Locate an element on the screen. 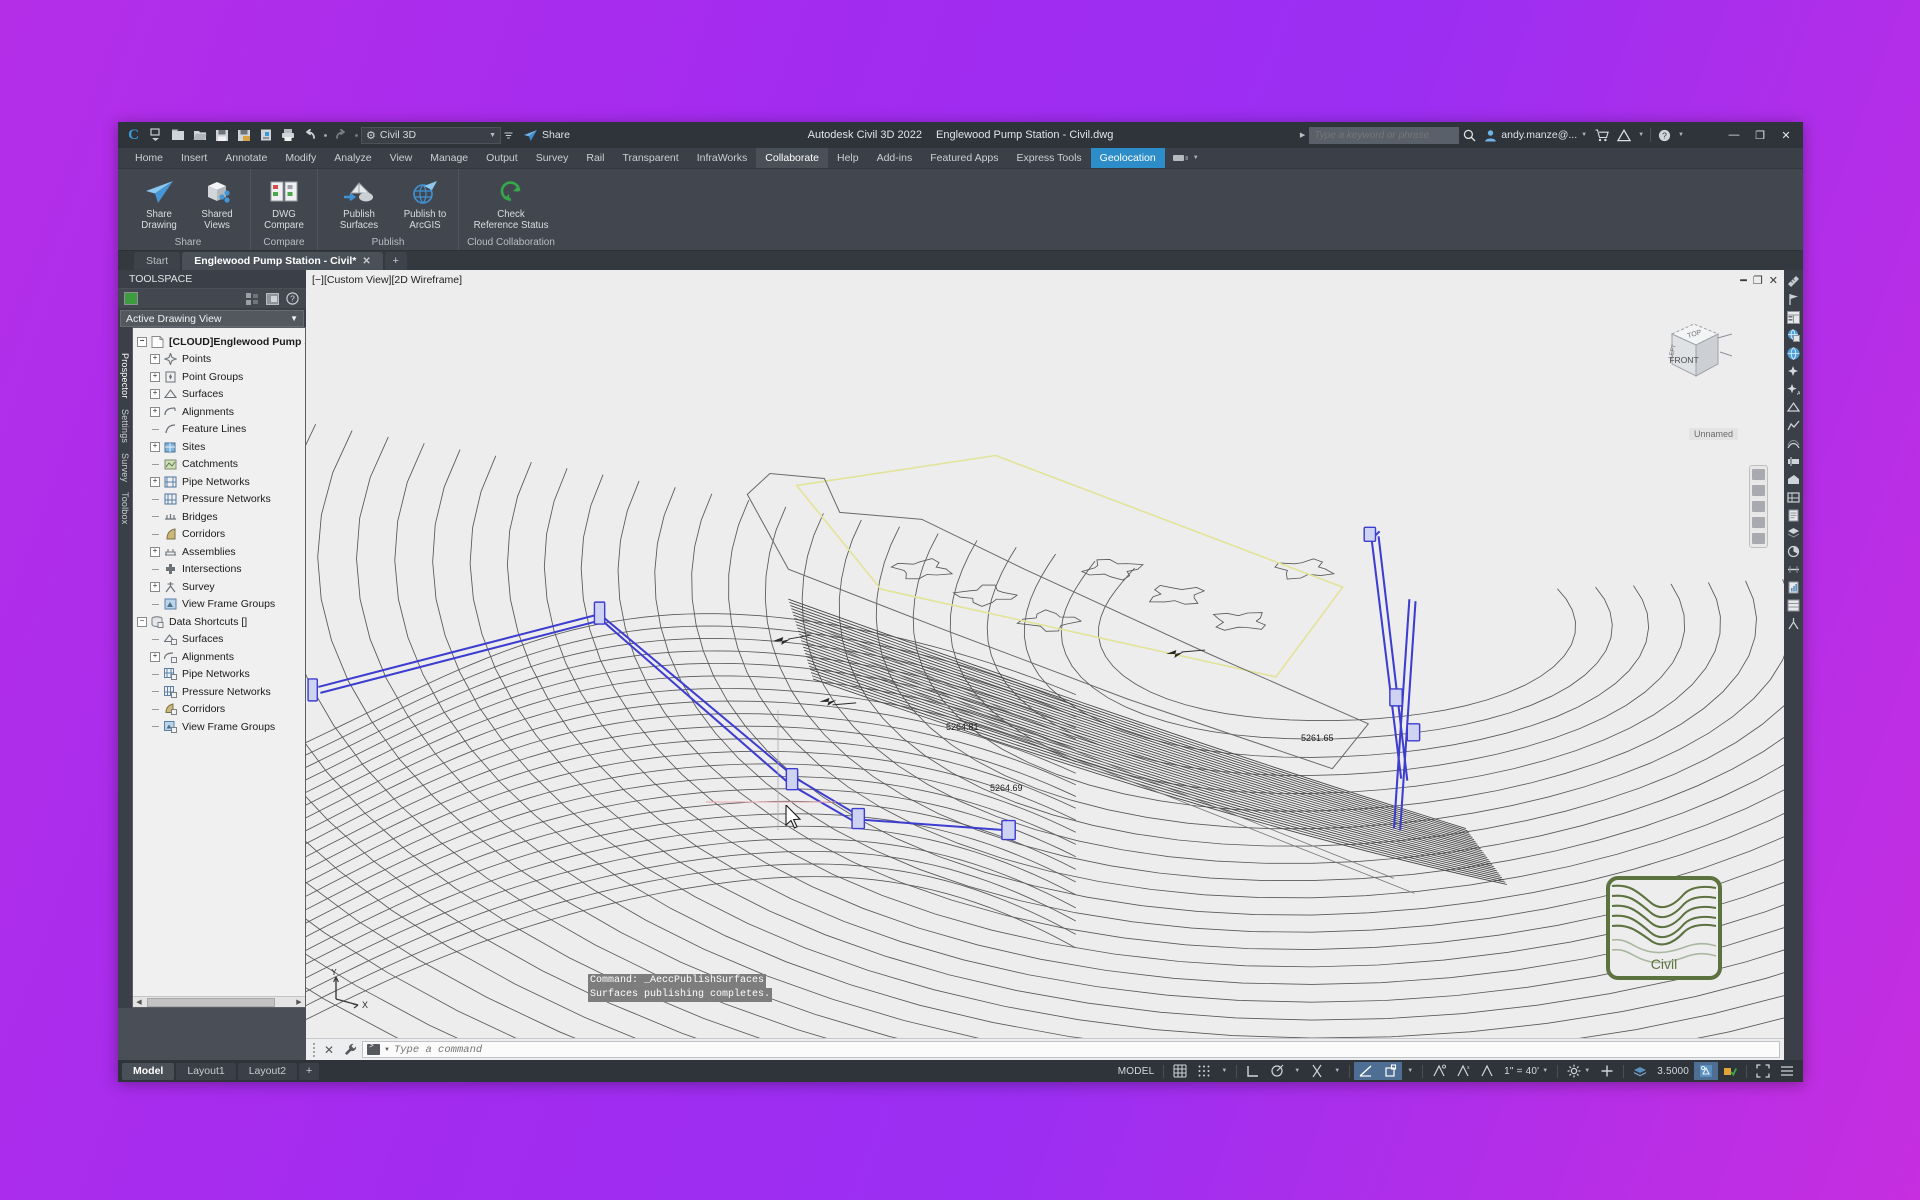 The height and width of the screenshot is (1200, 1920). tree-item-pipe-networks: + Pipe Networks is located at coordinates (221, 482).